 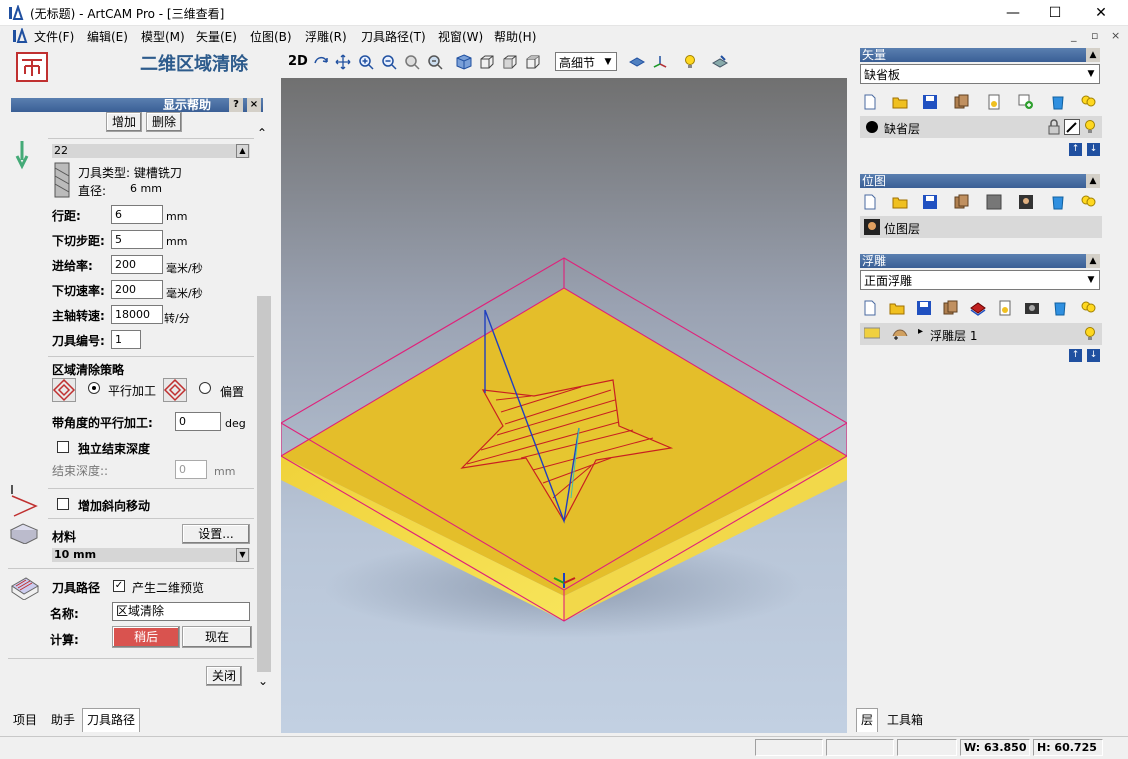 I want to click on app-menu-icon, so click(x=20, y=36).